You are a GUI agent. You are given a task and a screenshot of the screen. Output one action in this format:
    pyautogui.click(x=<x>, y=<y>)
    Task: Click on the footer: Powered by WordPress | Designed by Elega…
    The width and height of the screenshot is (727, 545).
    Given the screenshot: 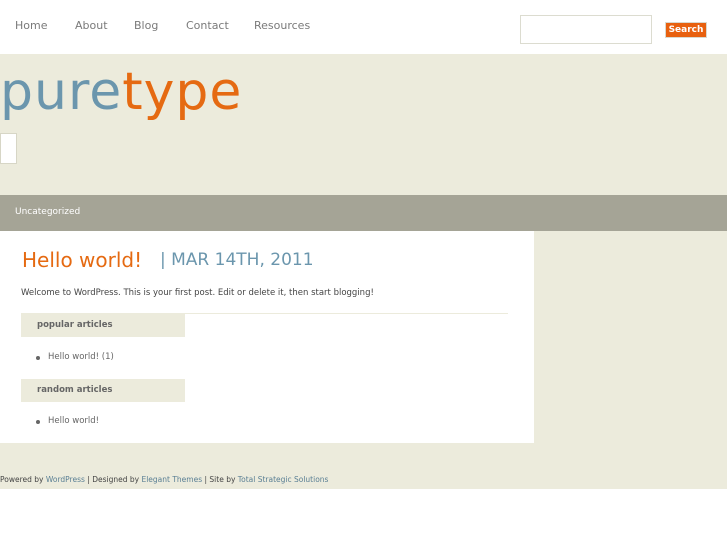 What is the action you would take?
    pyautogui.click(x=363, y=471)
    